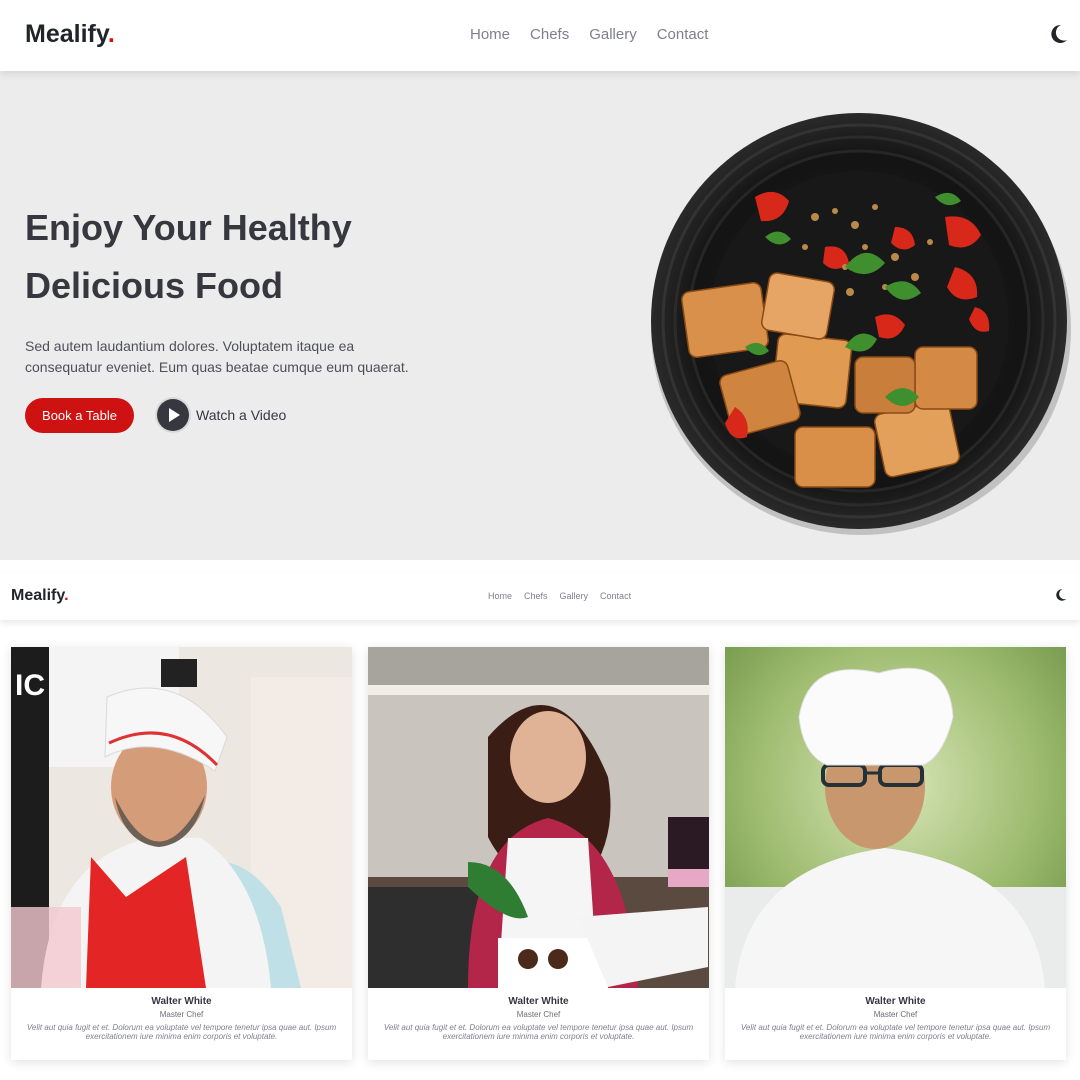  Describe the element at coordinates (154, 285) in the screenshot. I see `hero-title-line2: Delicious Food` at that location.